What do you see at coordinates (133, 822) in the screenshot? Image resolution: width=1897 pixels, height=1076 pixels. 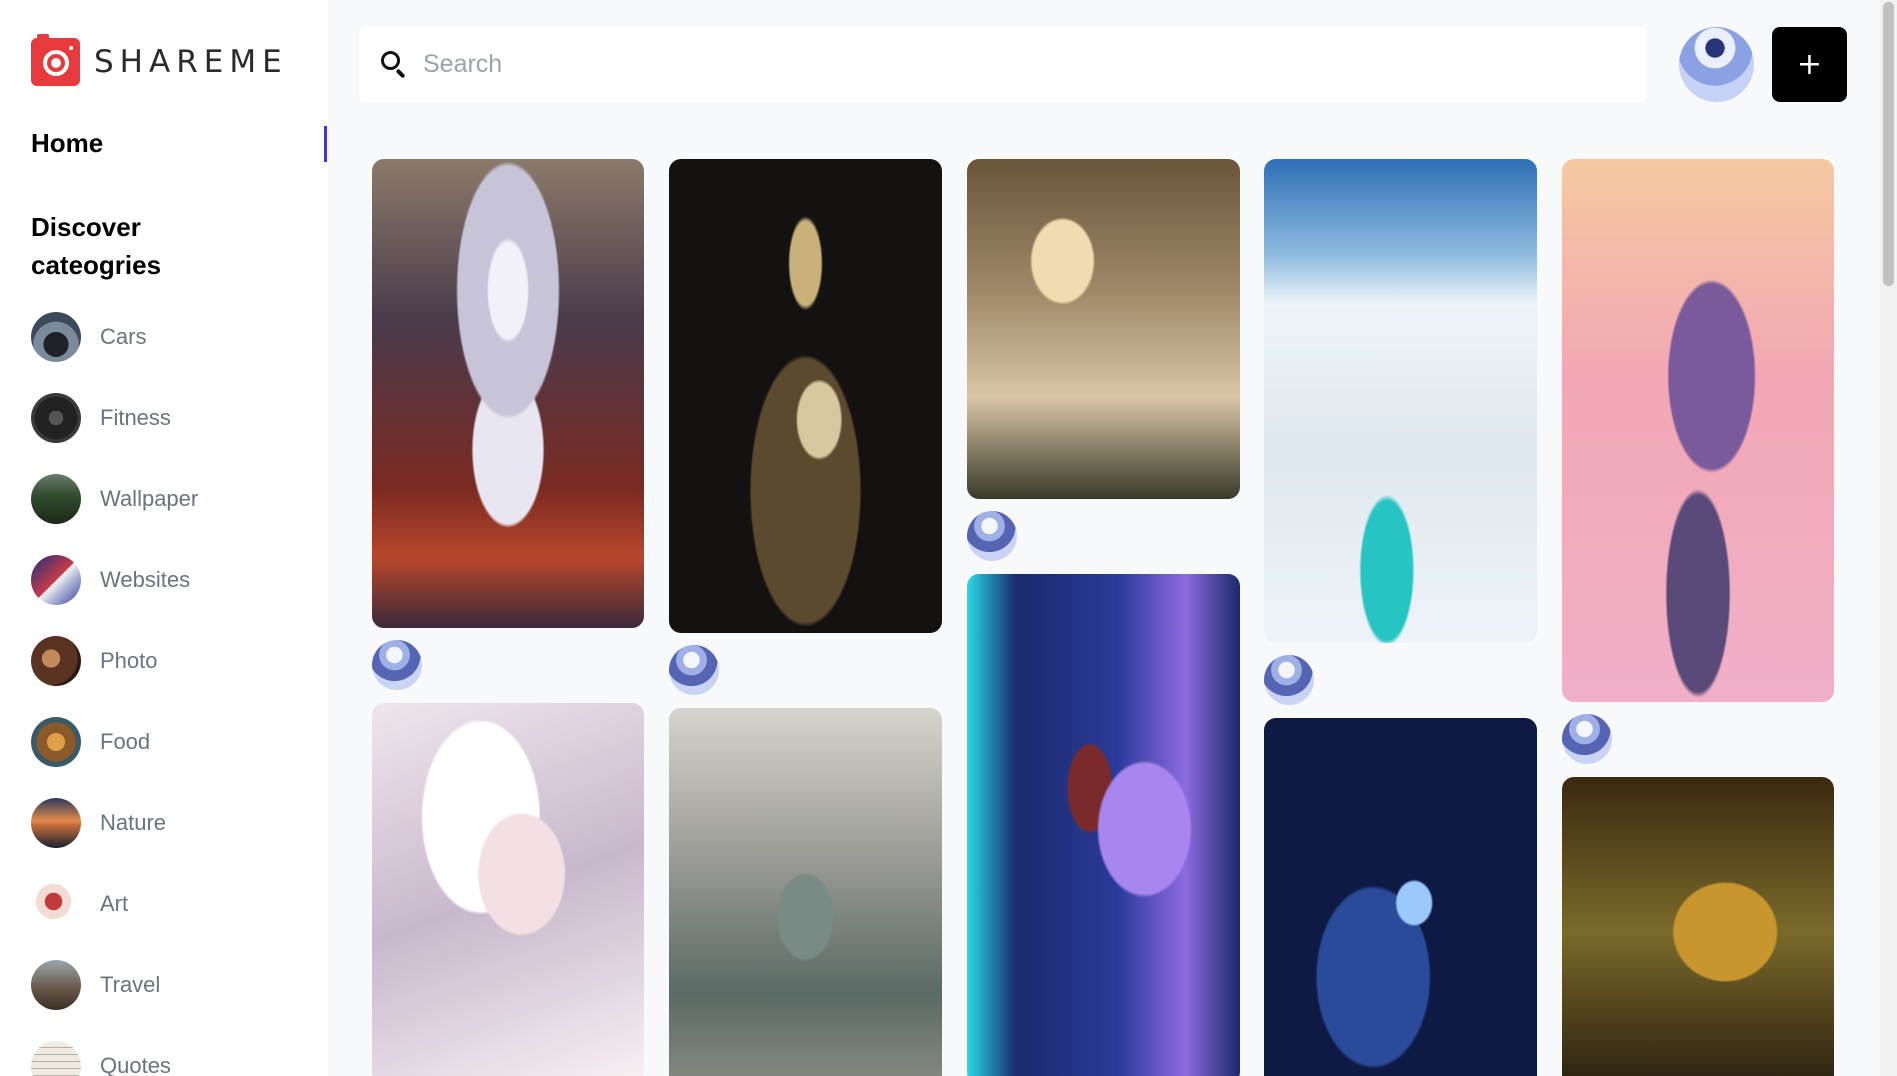 I see `sidebar-item-label: Nature` at bounding box center [133, 822].